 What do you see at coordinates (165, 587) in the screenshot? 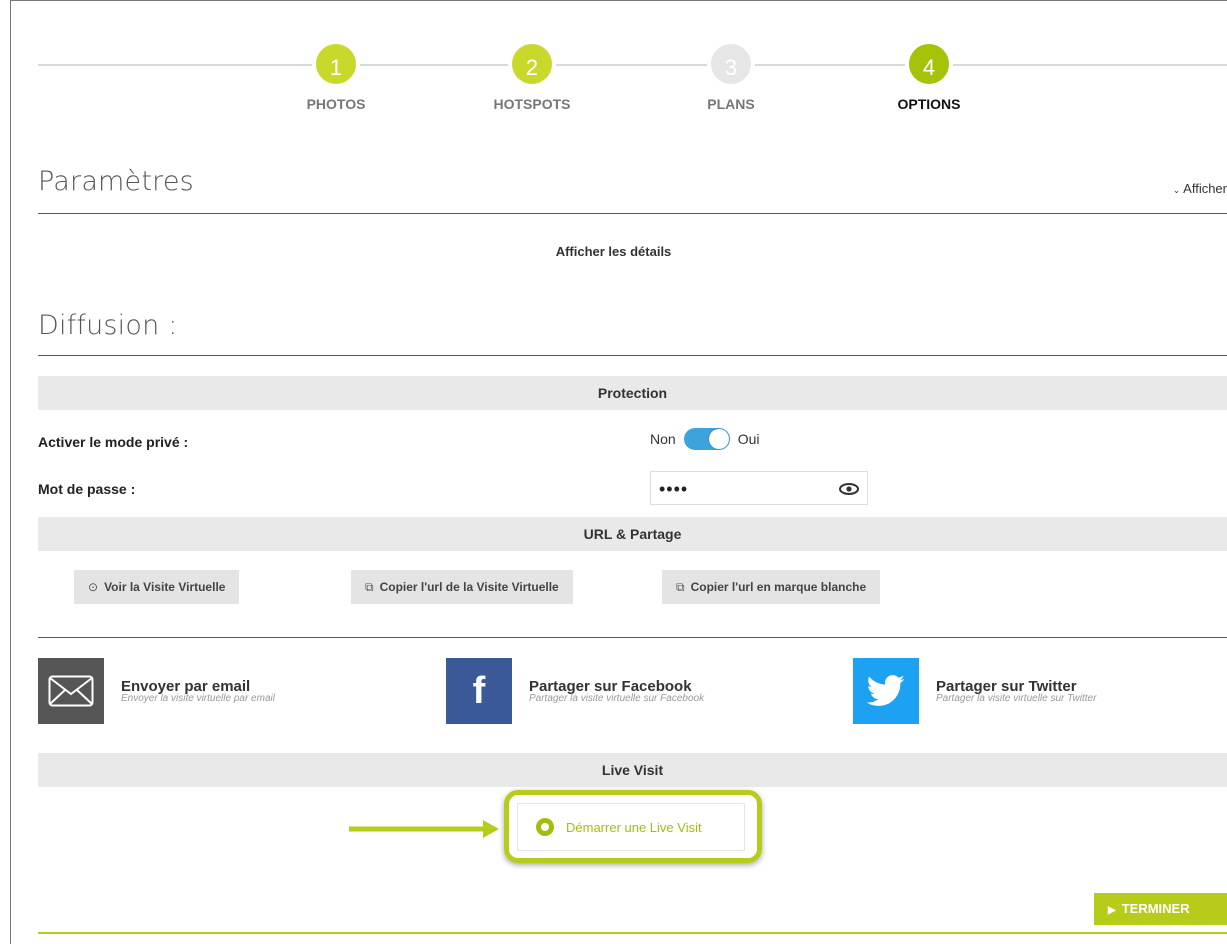
I see `button-label: Voir la Visite Virtuelle` at bounding box center [165, 587].